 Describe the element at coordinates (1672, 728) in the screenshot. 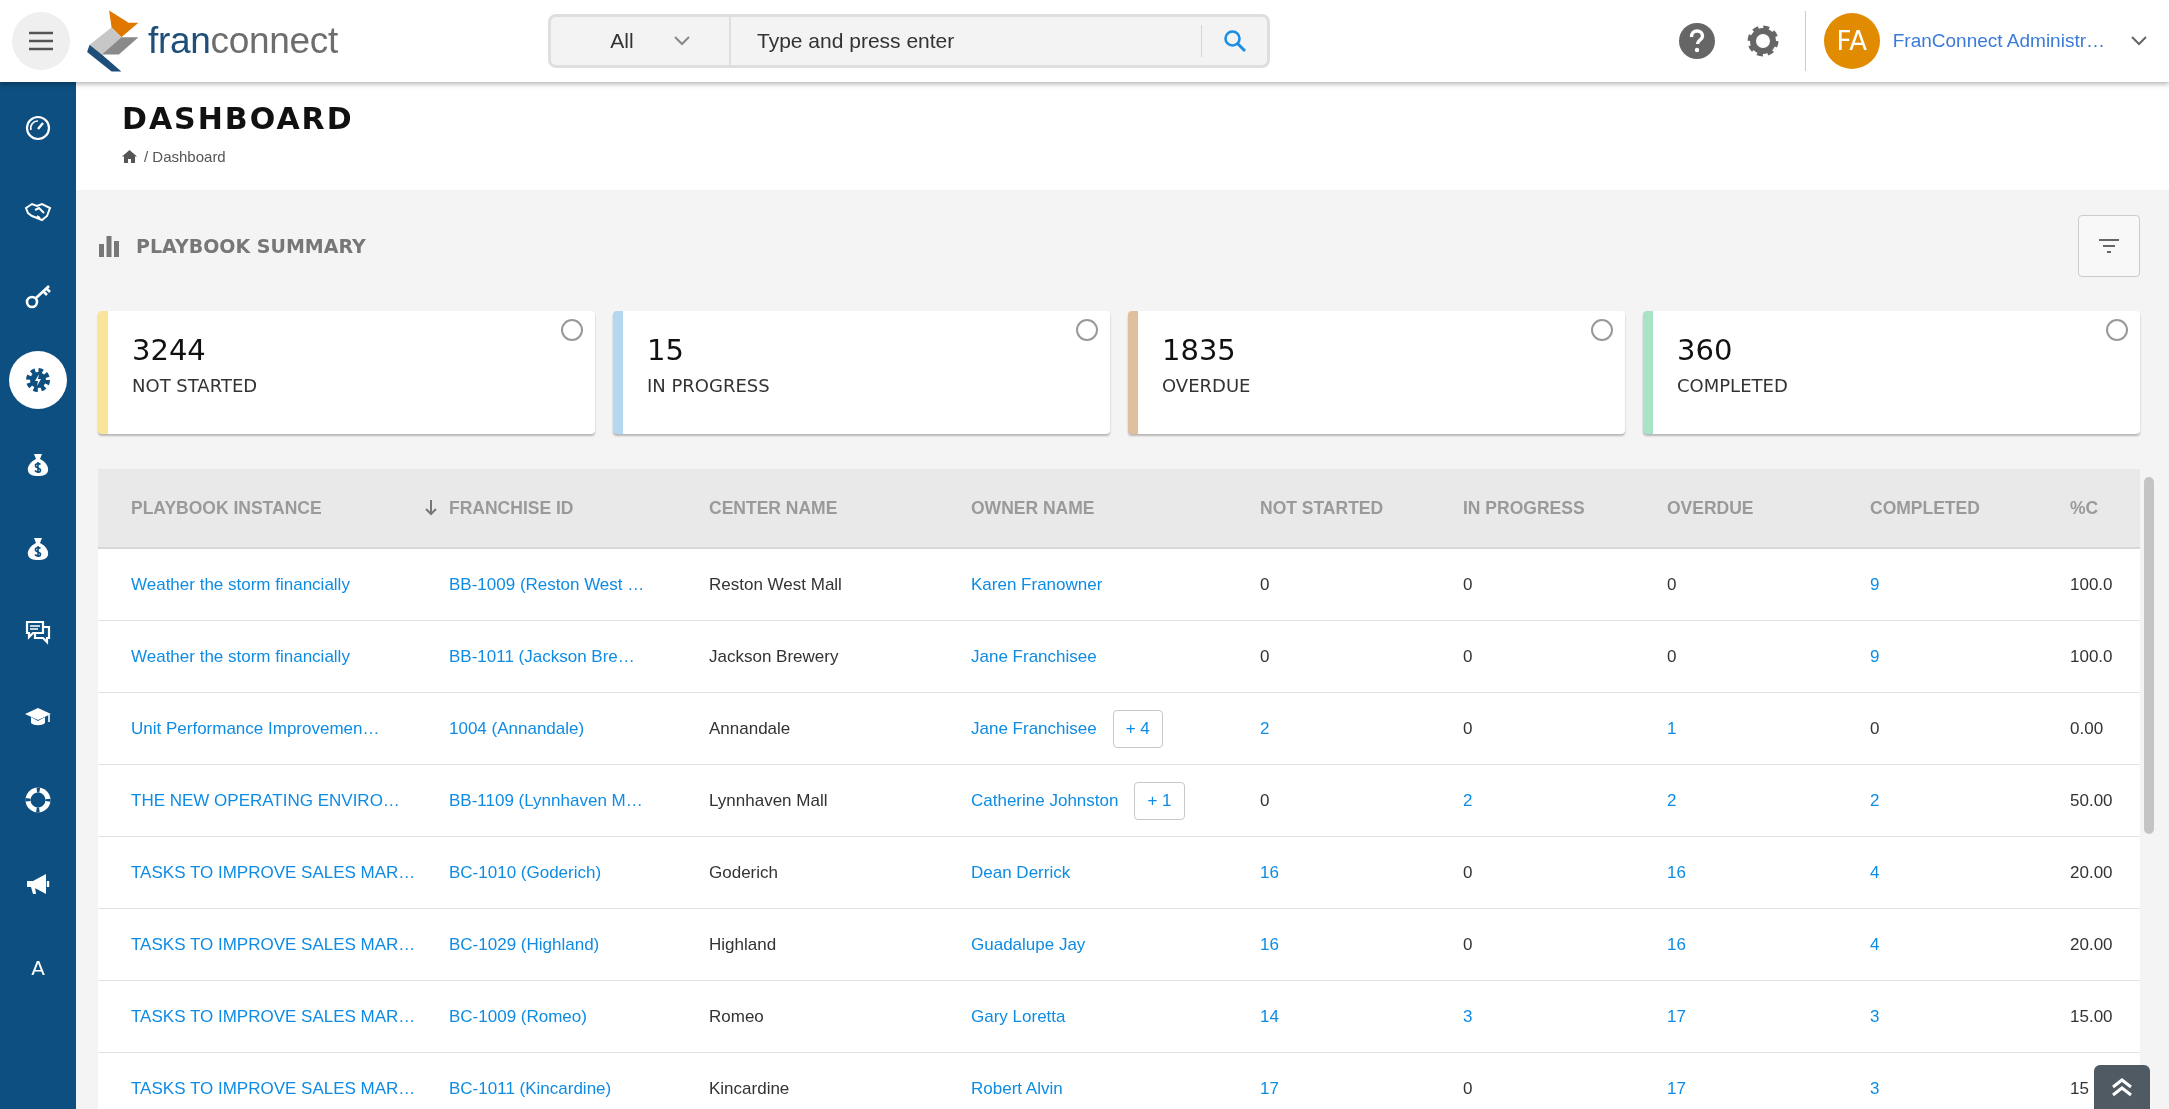

I see `count-link: 1` at that location.